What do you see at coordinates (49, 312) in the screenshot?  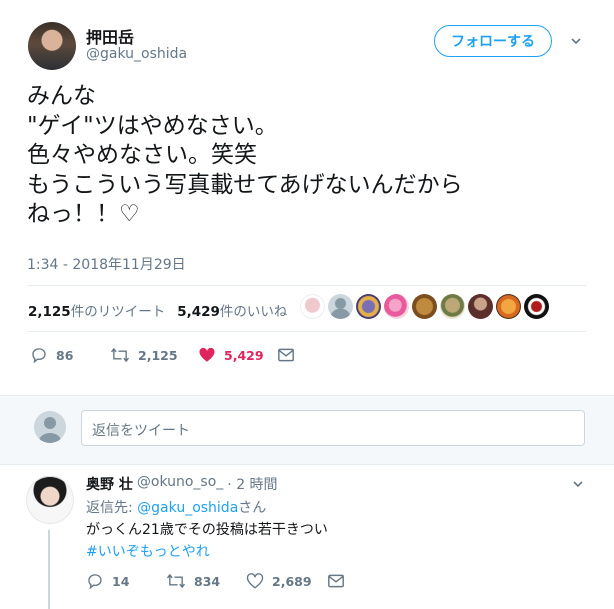 I see `retweet-stat-count: 2,125` at bounding box center [49, 312].